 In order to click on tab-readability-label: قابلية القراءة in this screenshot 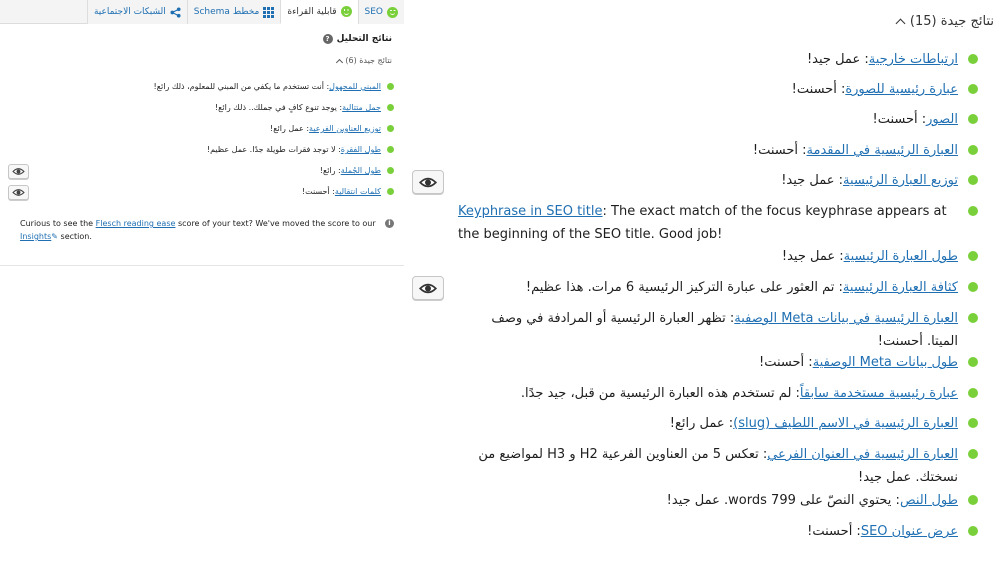, I will do `click(312, 11)`.